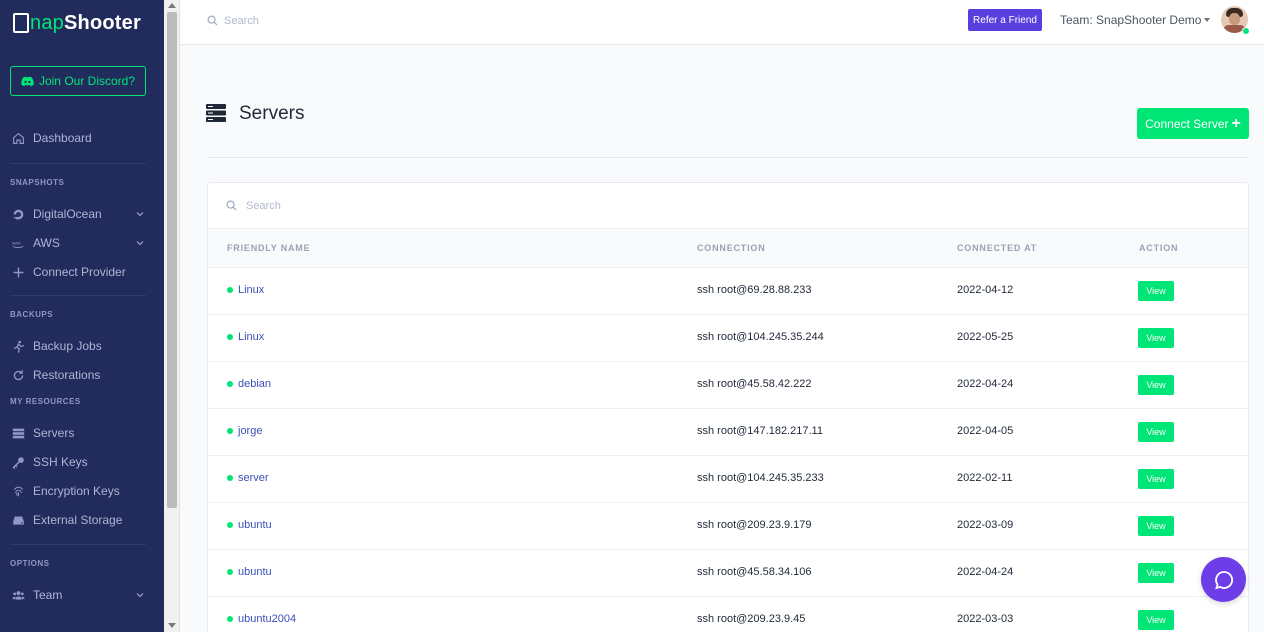 This screenshot has width=1264, height=632. Describe the element at coordinates (80, 433) in the screenshot. I see `sidebar-item-servers: Servers` at that location.